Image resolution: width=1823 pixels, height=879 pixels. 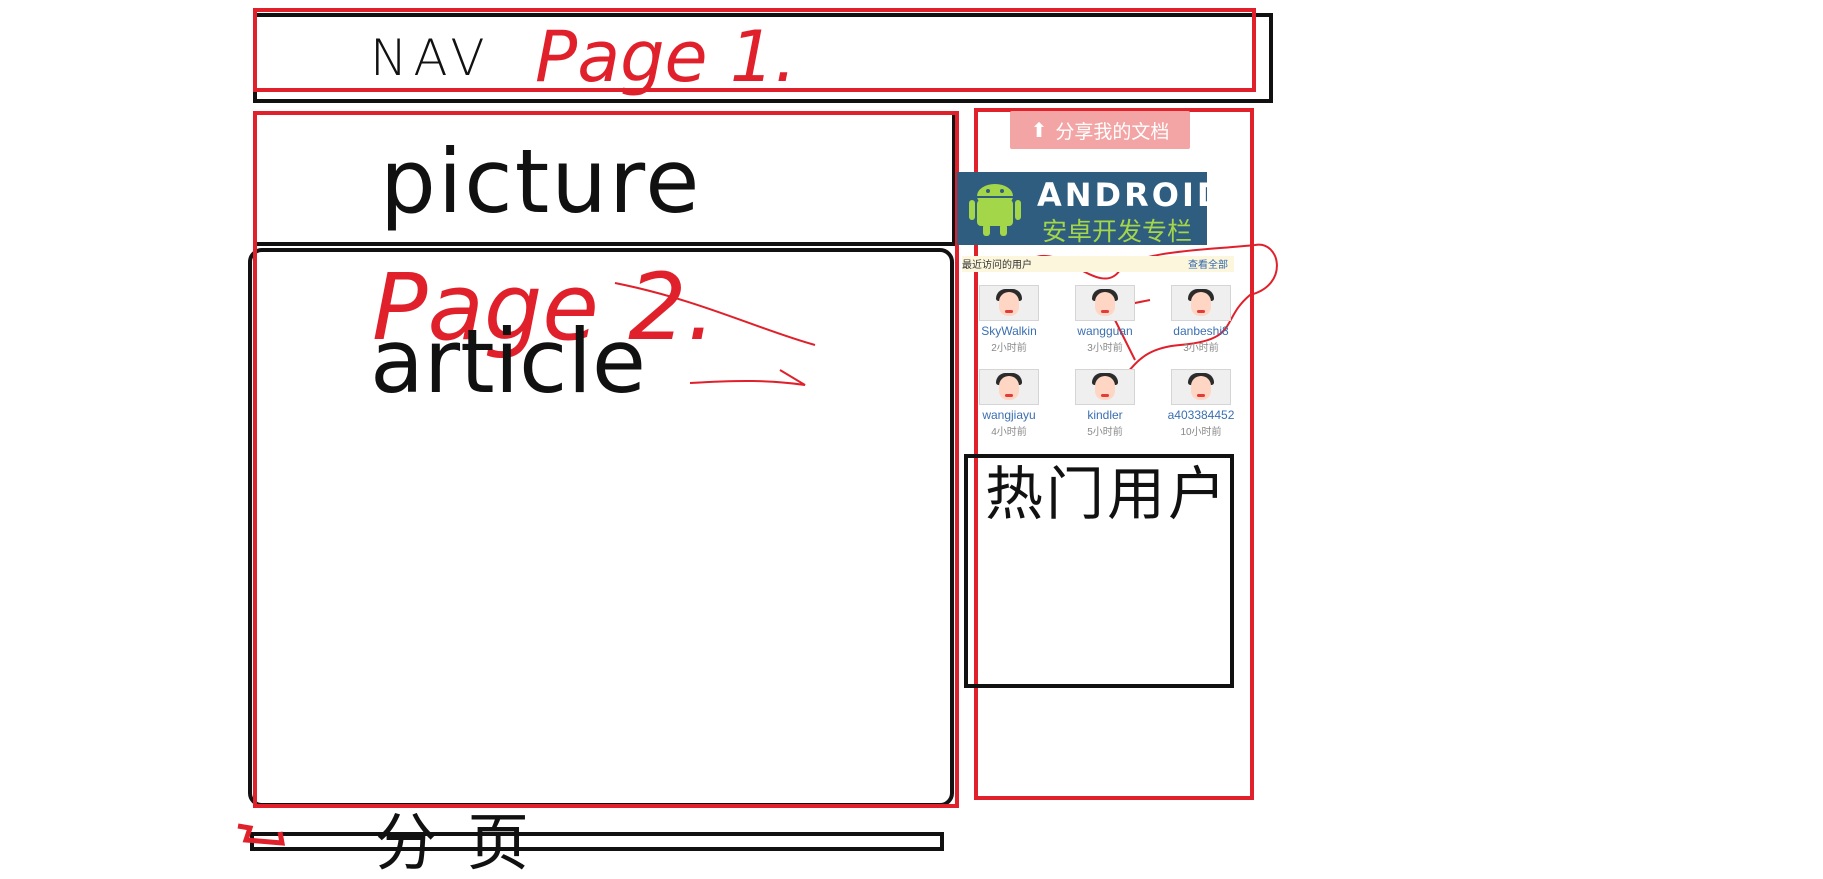 I want to click on user-card: SkyWalkin 2小时前, so click(x=1009, y=319).